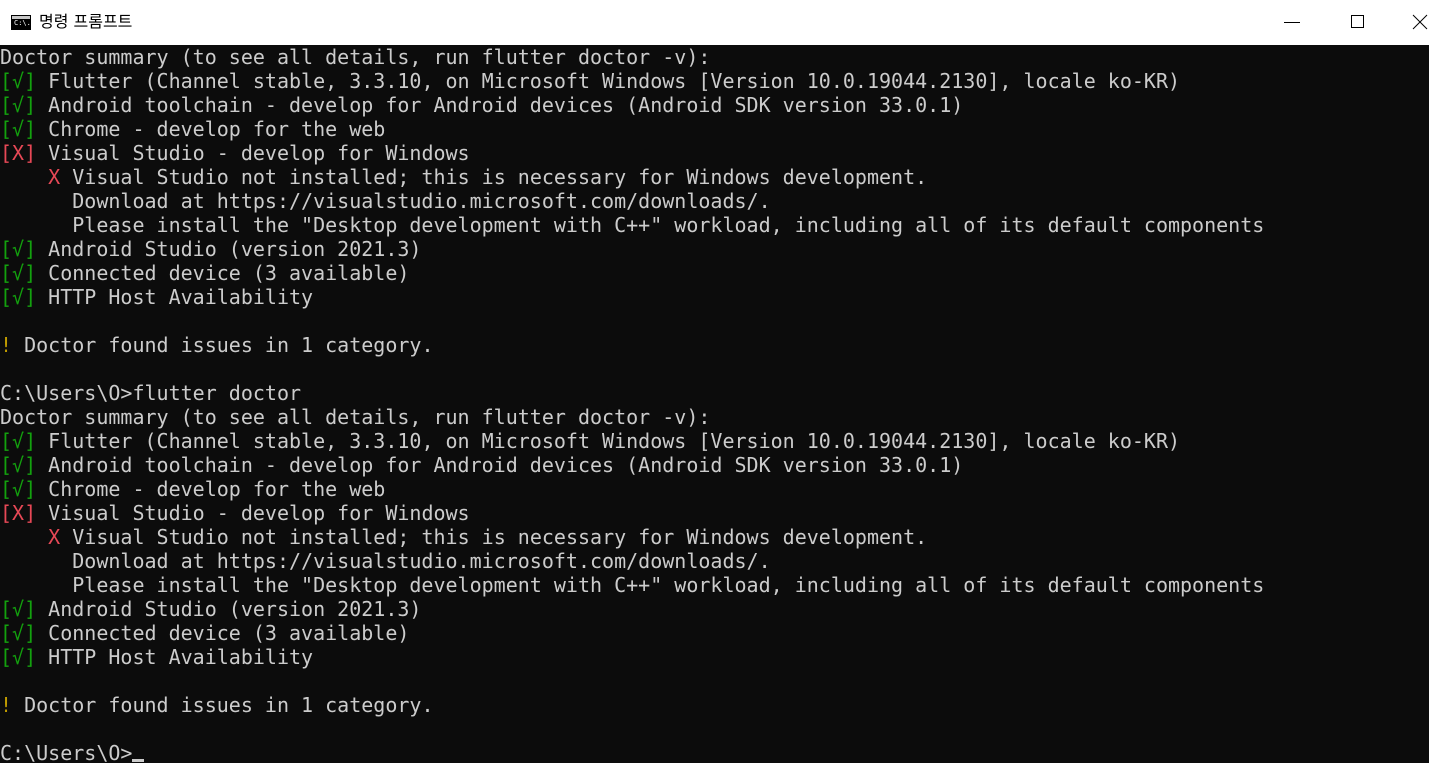 This screenshot has height=763, width=1429. I want to click on title-bar: C:\. 명령 프롬프트, so click(714, 22).